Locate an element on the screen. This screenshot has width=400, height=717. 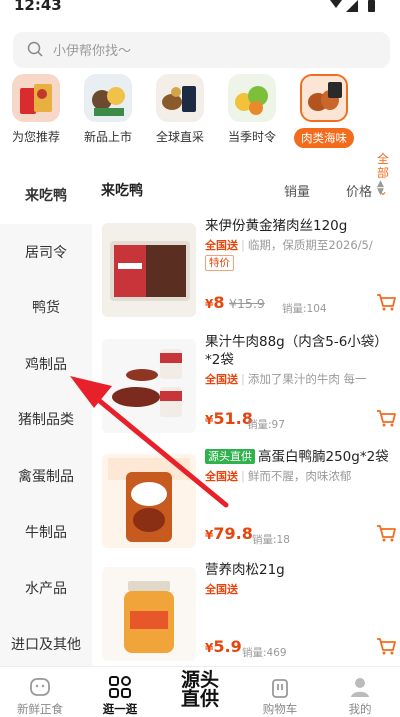
product-tags: 全国送 | 添加了果汁的牛肉 每一 is located at coordinates (286, 379).